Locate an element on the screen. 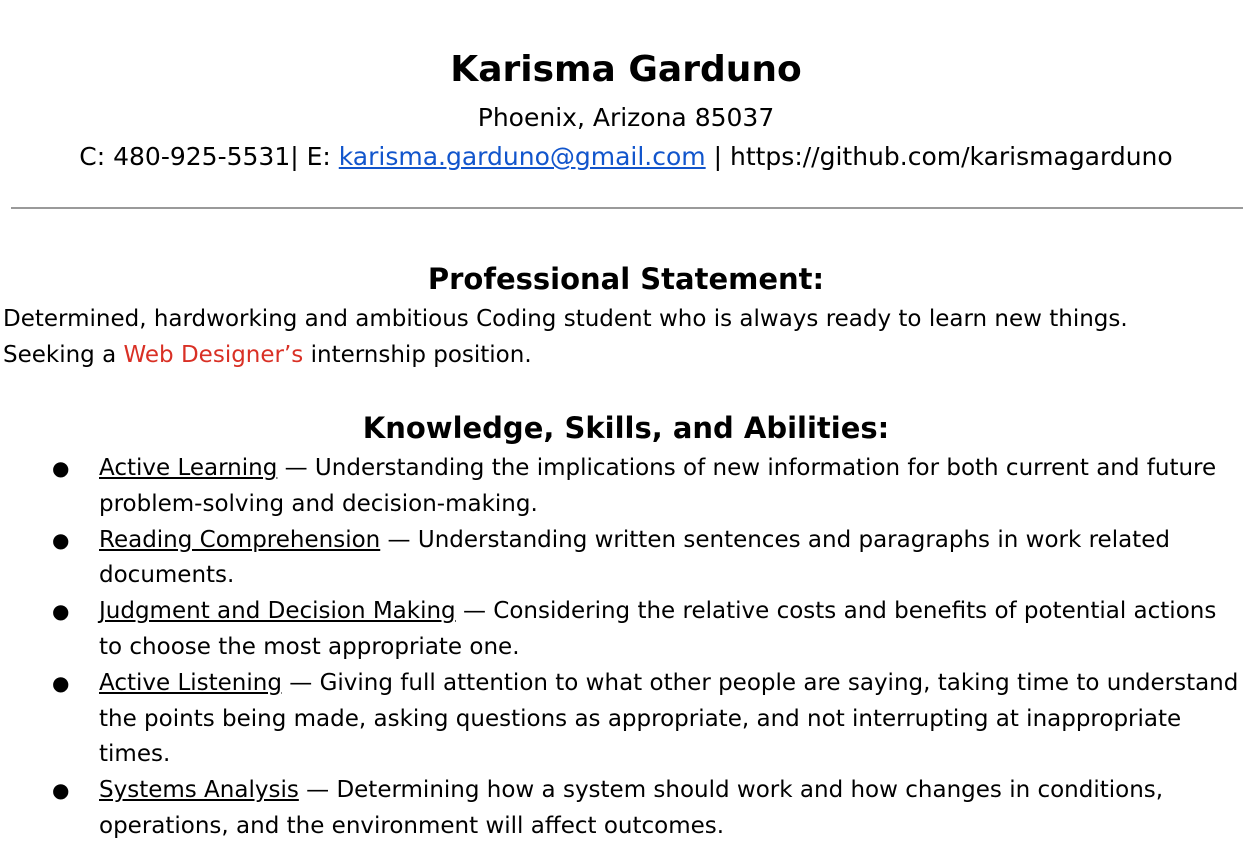  email-link: karisma.garduno@gmail.com is located at coordinates (522, 156).